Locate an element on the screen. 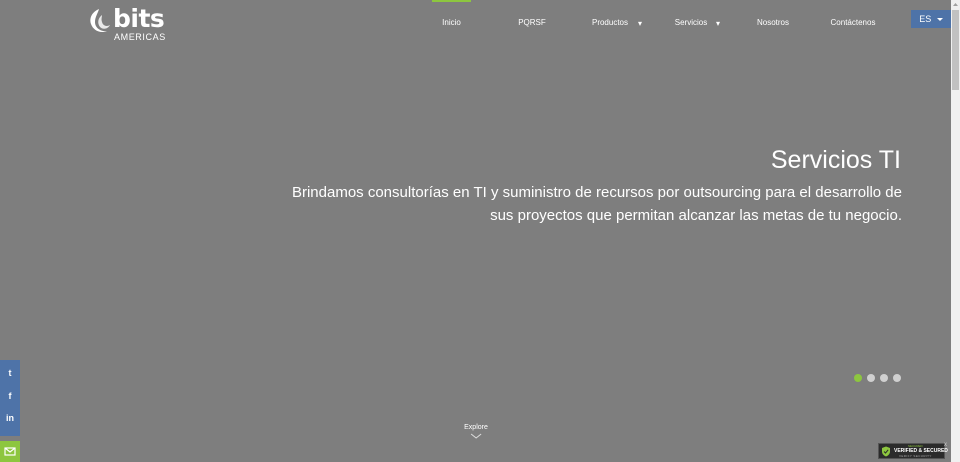  brand-logo: bits AMERICAS is located at coordinates (128, 23).